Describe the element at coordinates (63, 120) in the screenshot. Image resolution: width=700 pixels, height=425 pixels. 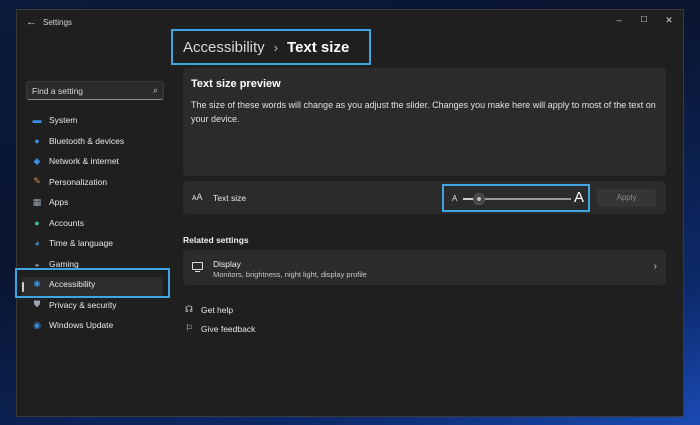
I see `sidebar-item-label: System` at that location.